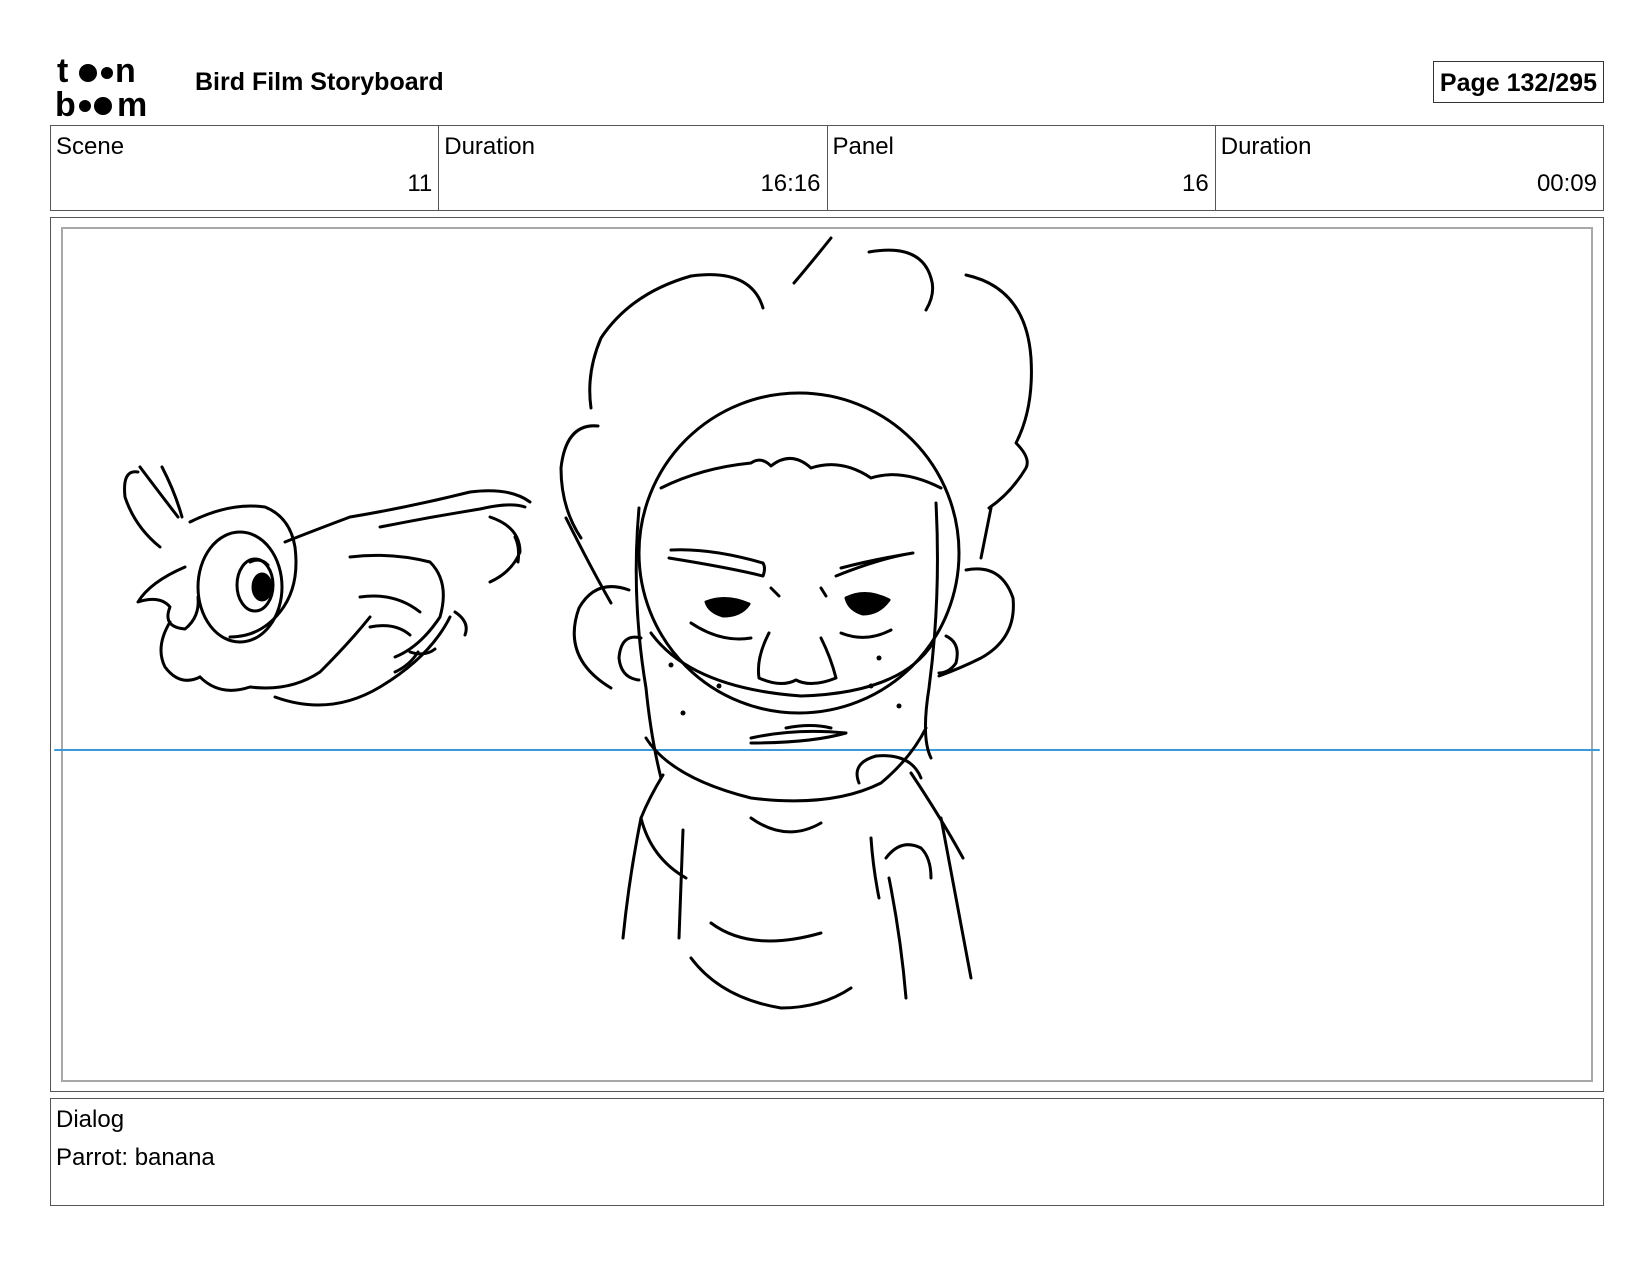 This screenshot has width=1650, height=1275. Describe the element at coordinates (827, 1152) in the screenshot. I see `dialog-box: Dialog Parrot: banana` at that location.